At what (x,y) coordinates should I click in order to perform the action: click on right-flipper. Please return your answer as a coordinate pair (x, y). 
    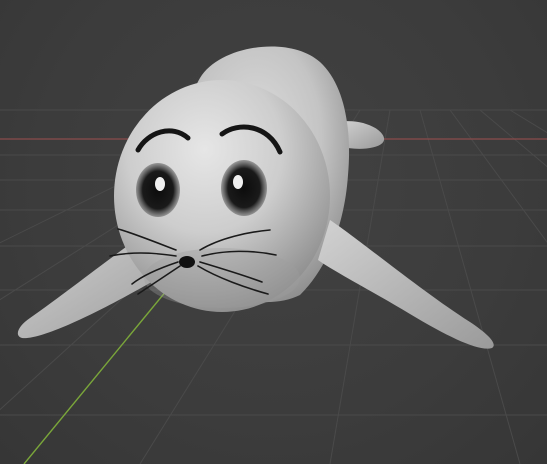
    Looking at the image, I should click on (406, 284).